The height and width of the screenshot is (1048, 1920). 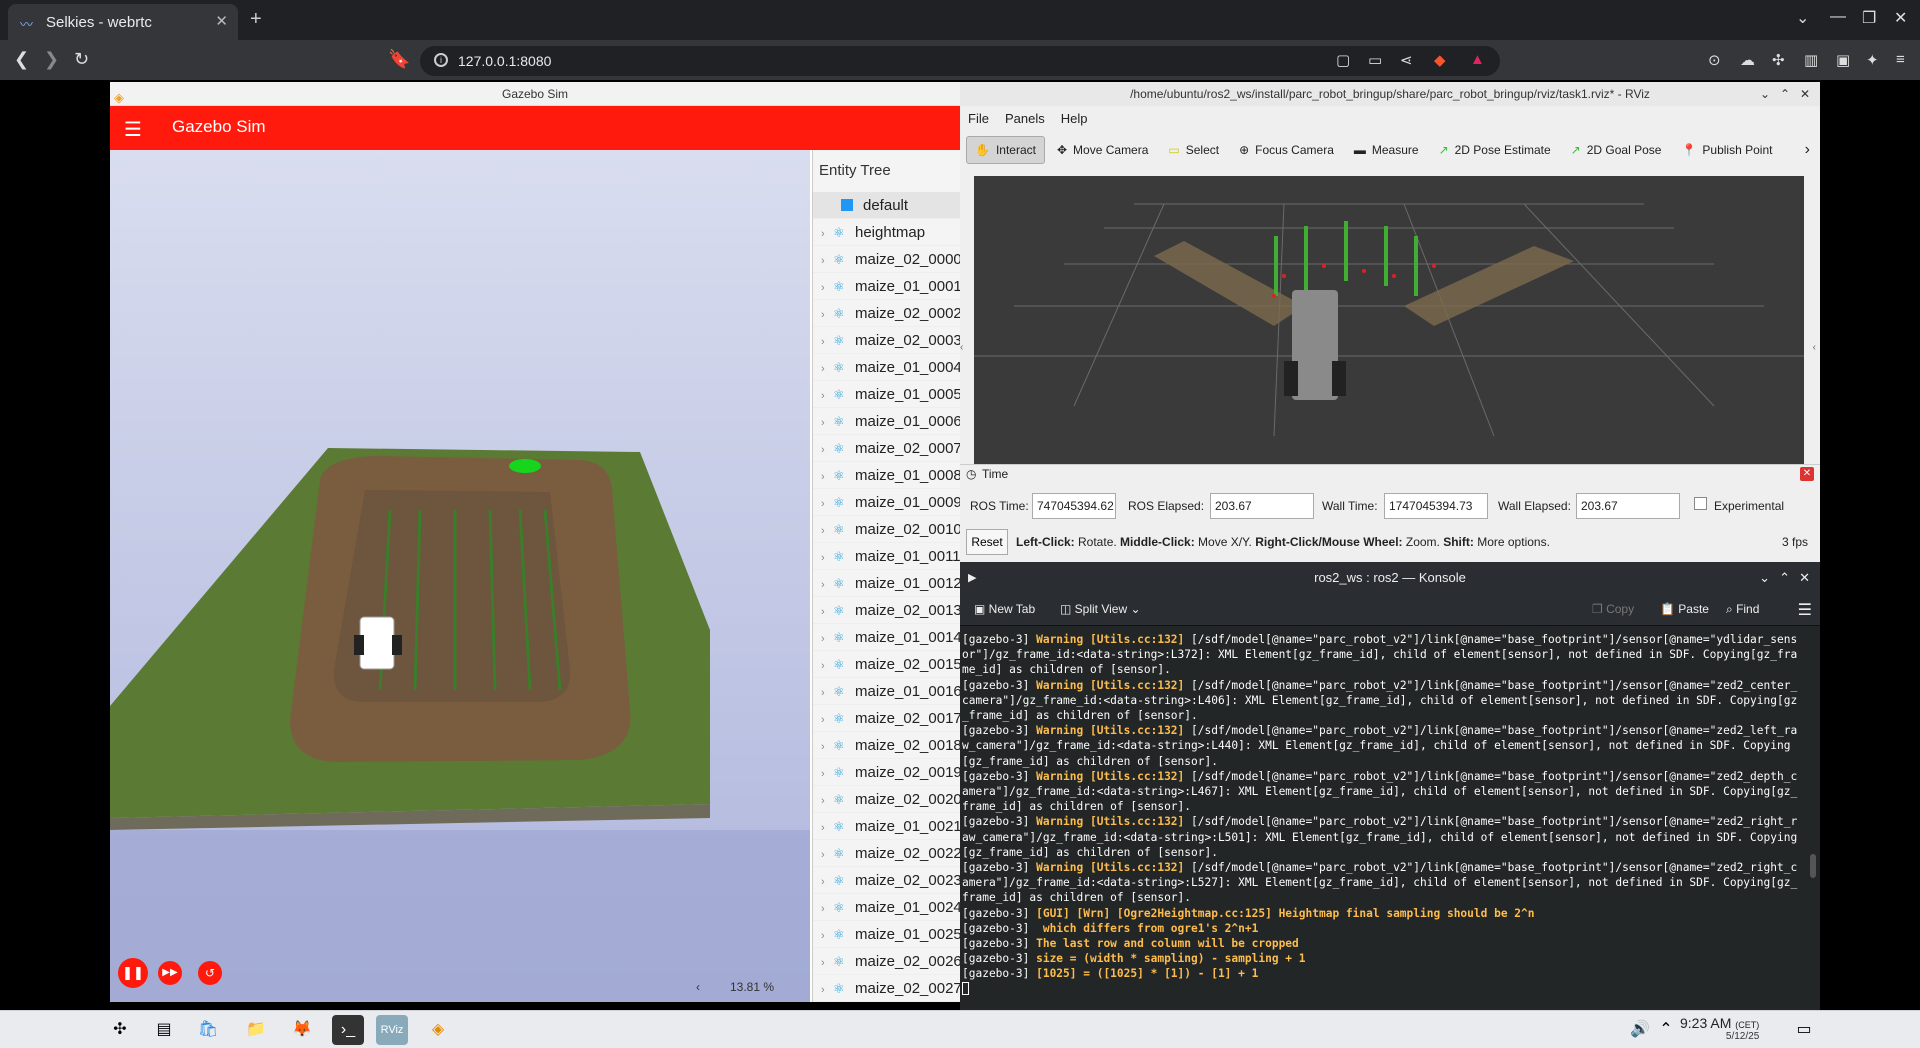 I want to click on right-collapse-icon: ‹, so click(x=1814, y=347).